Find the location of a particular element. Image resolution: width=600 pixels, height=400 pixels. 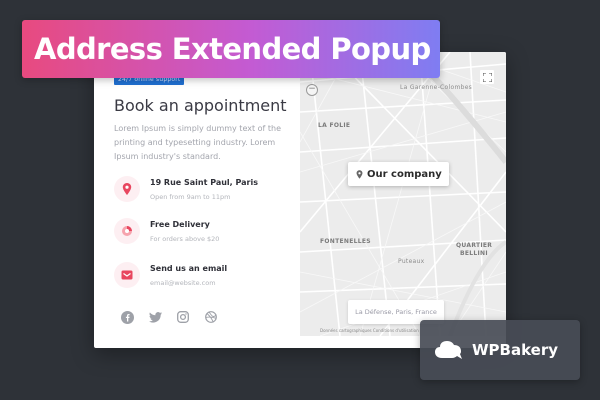

map-label-puteaux: Puteaux is located at coordinates (411, 261).